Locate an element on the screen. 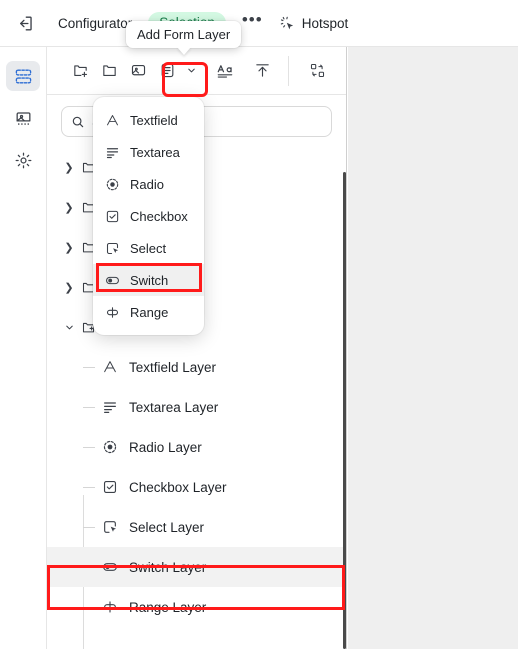 This screenshot has height=649, width=518. add-image-button is located at coordinates (138, 70).